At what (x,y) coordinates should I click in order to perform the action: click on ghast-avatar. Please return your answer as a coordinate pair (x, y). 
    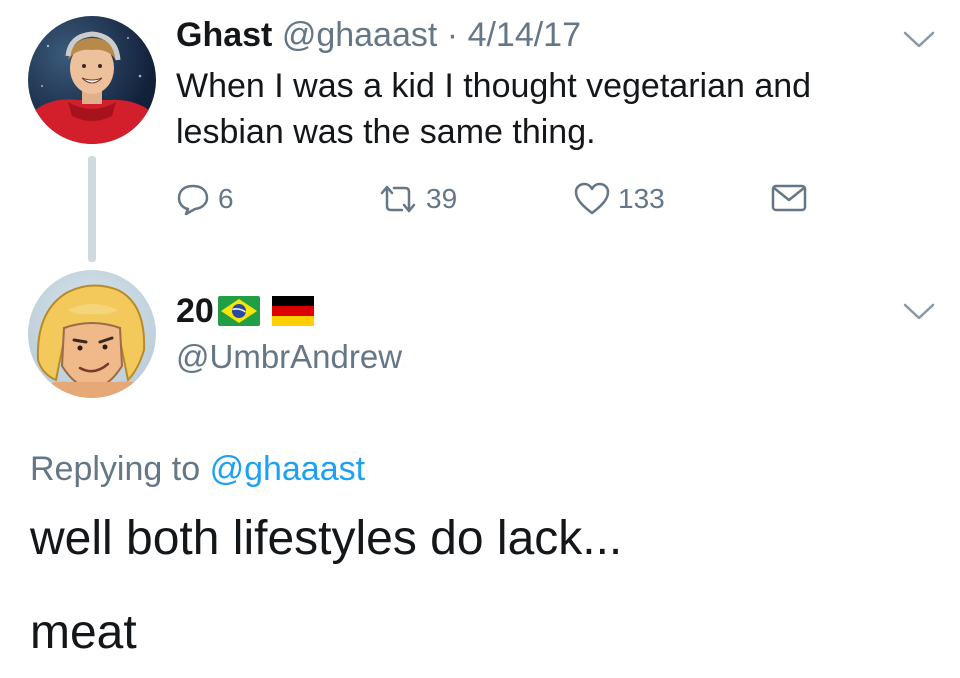
    Looking at the image, I should click on (92, 80).